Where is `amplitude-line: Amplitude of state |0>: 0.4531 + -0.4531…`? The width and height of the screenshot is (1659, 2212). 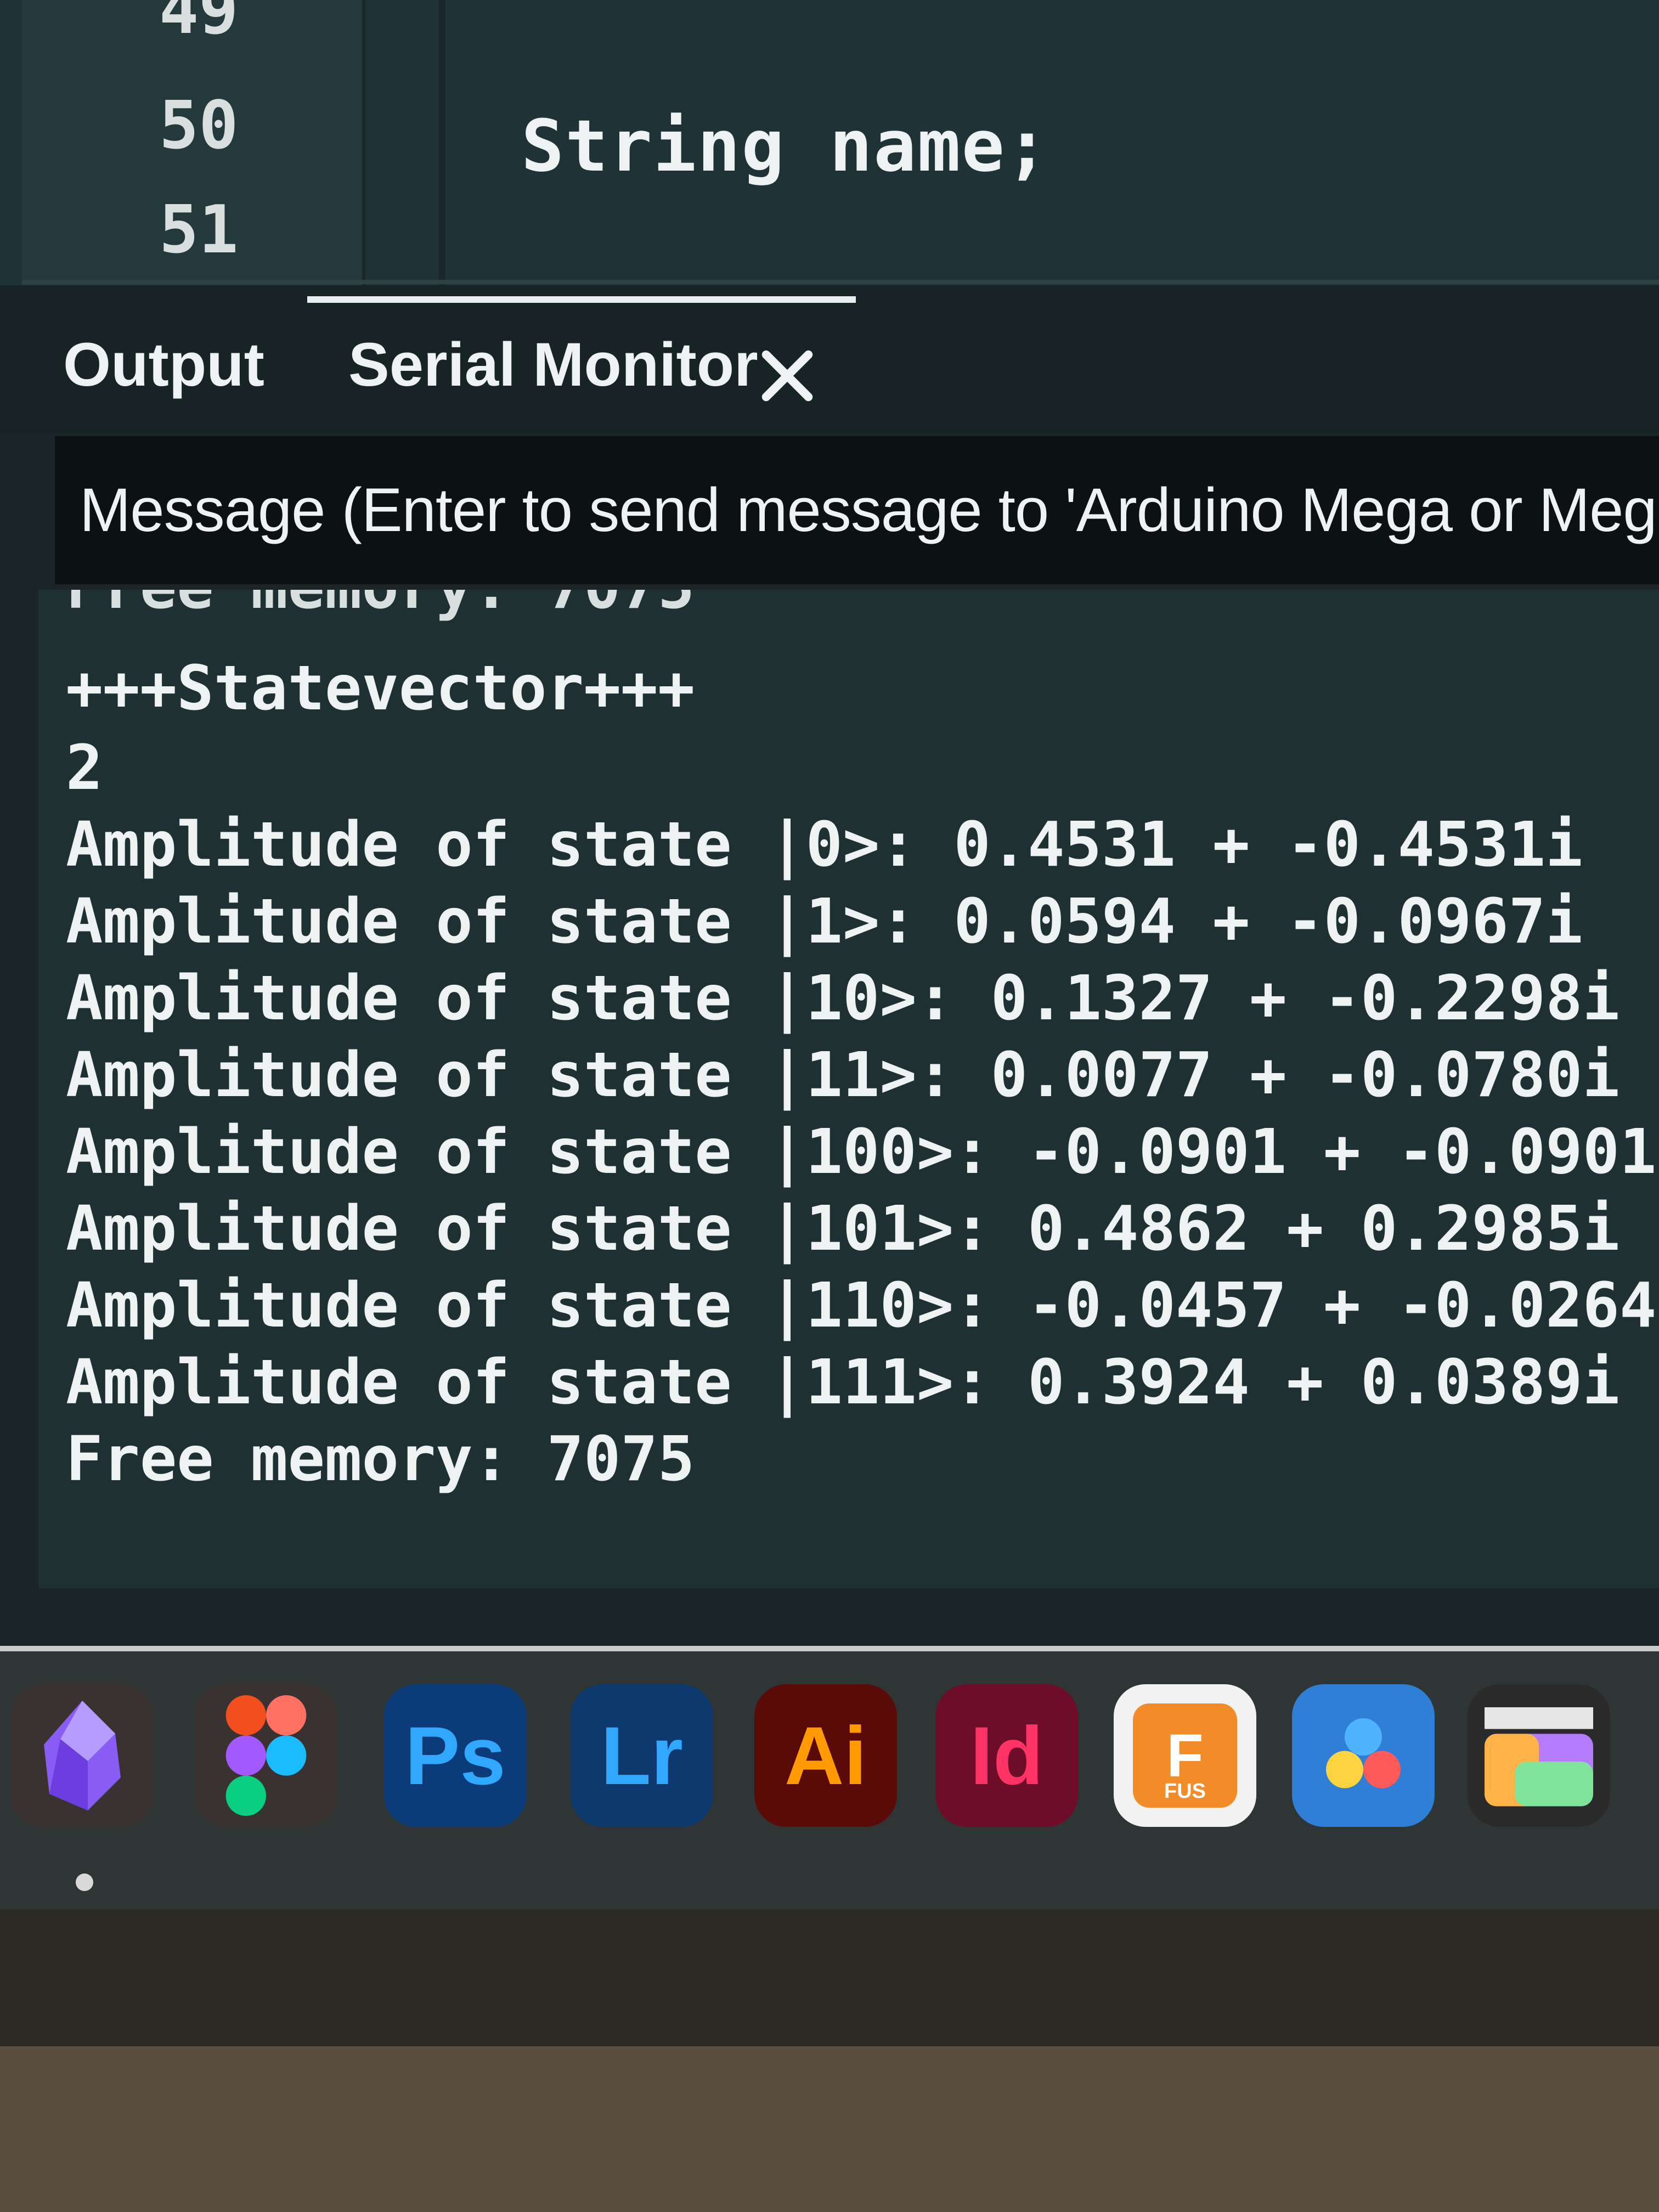 amplitude-line: Amplitude of state |0>: 0.4531 + -0.4531… is located at coordinates (825, 845).